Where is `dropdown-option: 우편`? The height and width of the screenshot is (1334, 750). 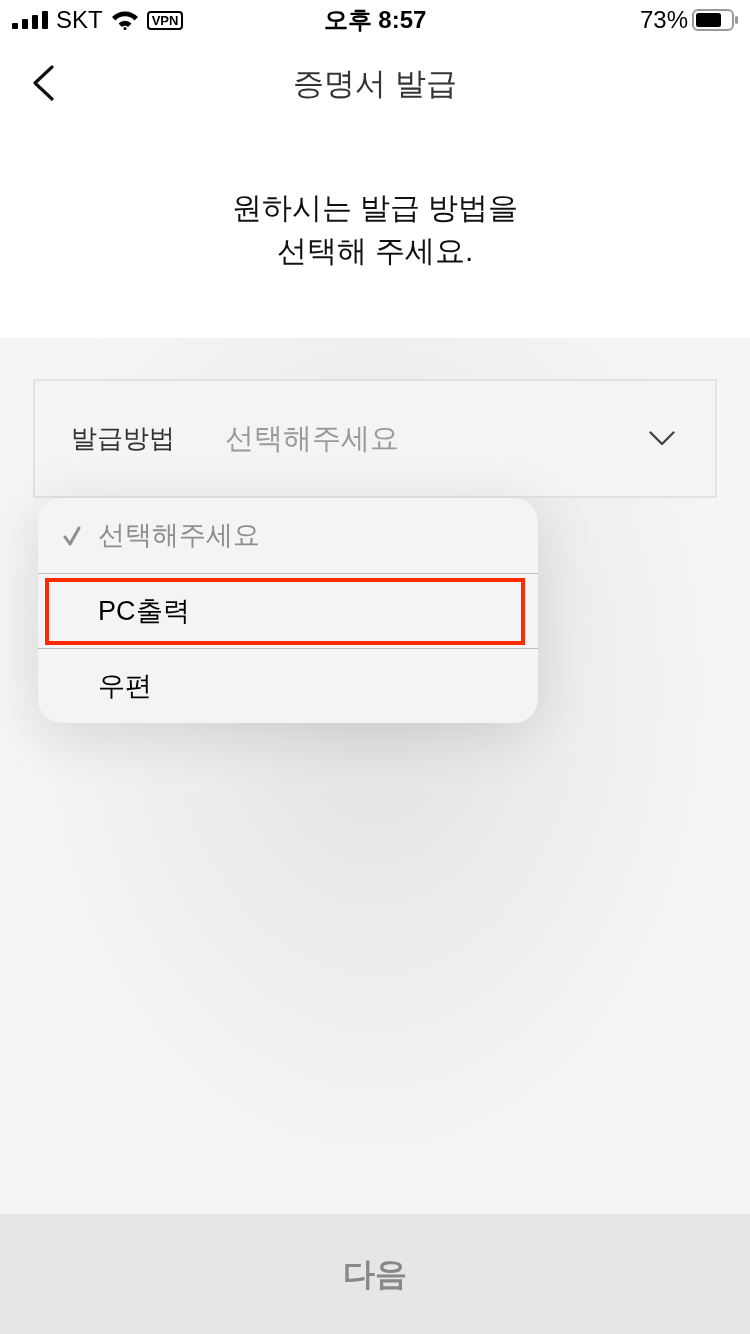
dropdown-option: 우편 is located at coordinates (288, 685).